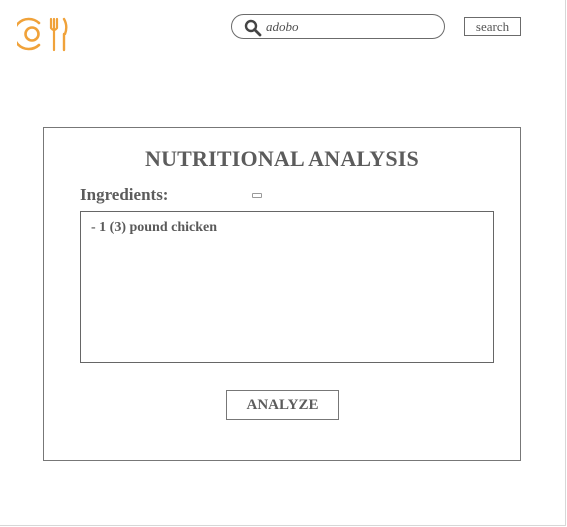 The image size is (567, 527). I want to click on resize-handle, so click(257, 195).